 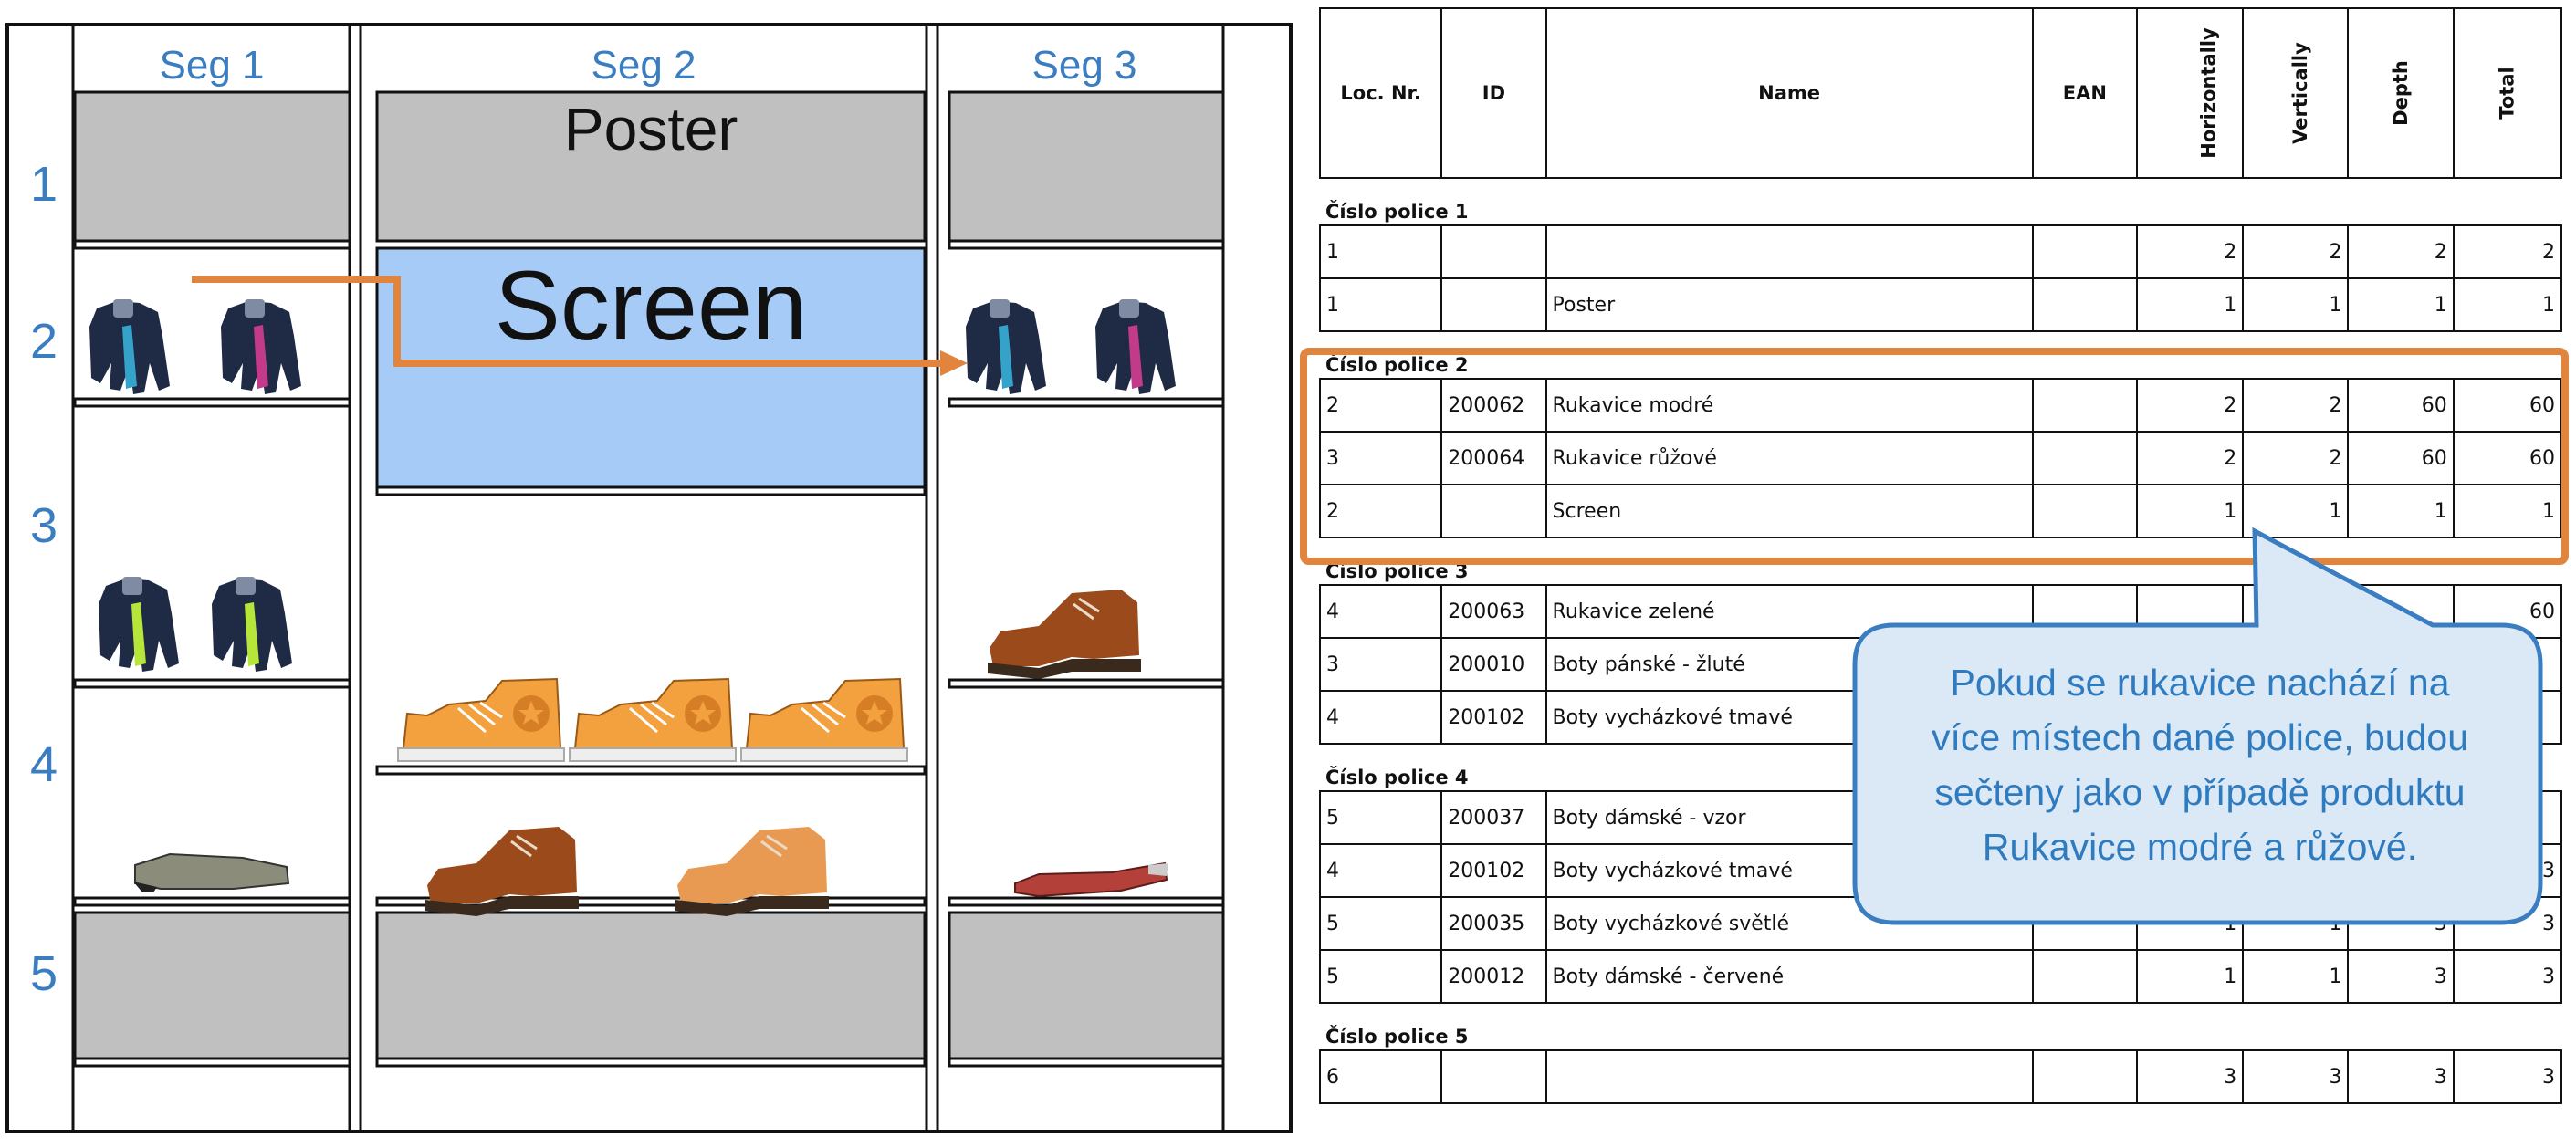 I want to click on boot-dark-seg3, so click(x=1064, y=634).